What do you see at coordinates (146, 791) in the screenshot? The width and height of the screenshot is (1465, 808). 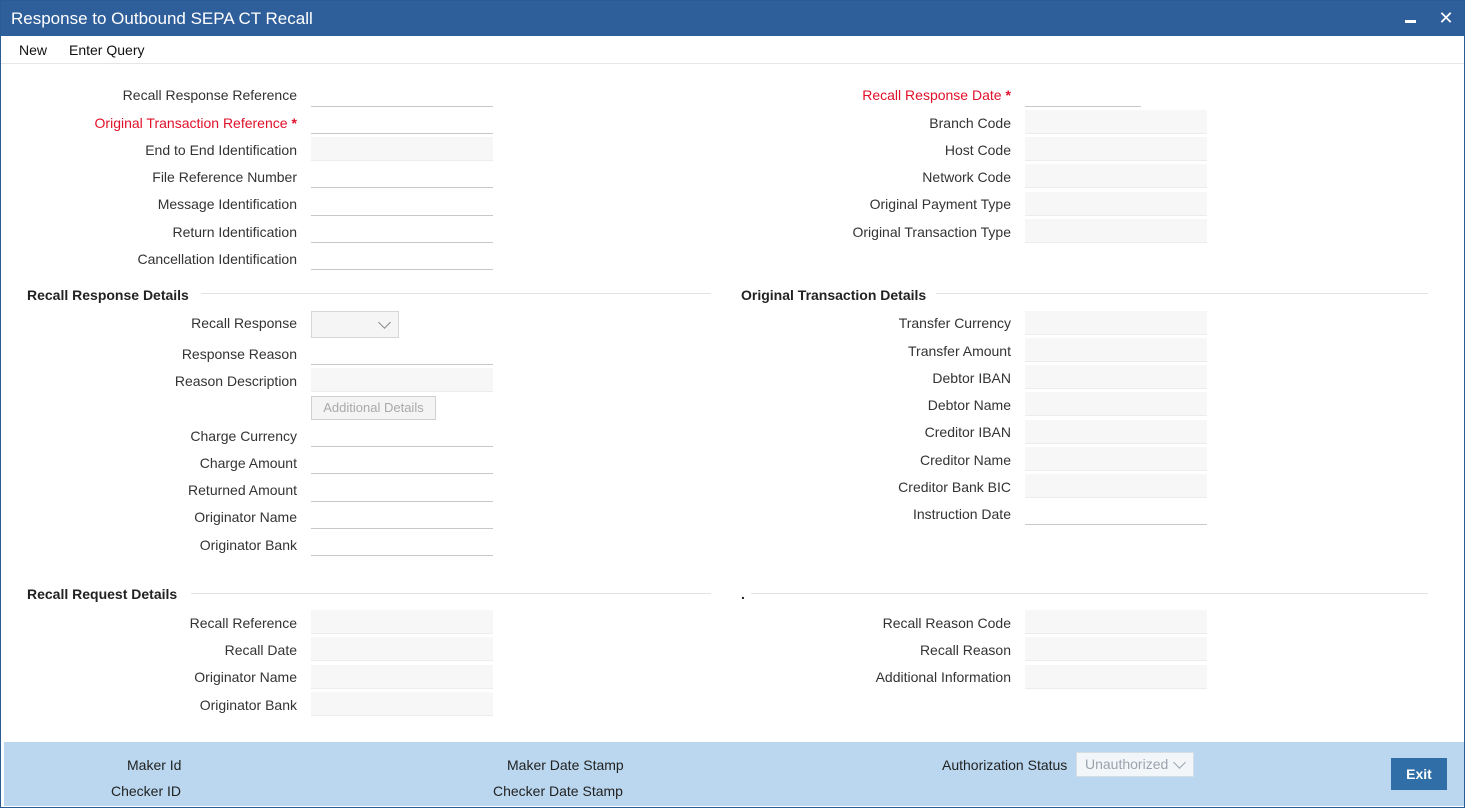 I see `checker-id-label: Checker ID` at bounding box center [146, 791].